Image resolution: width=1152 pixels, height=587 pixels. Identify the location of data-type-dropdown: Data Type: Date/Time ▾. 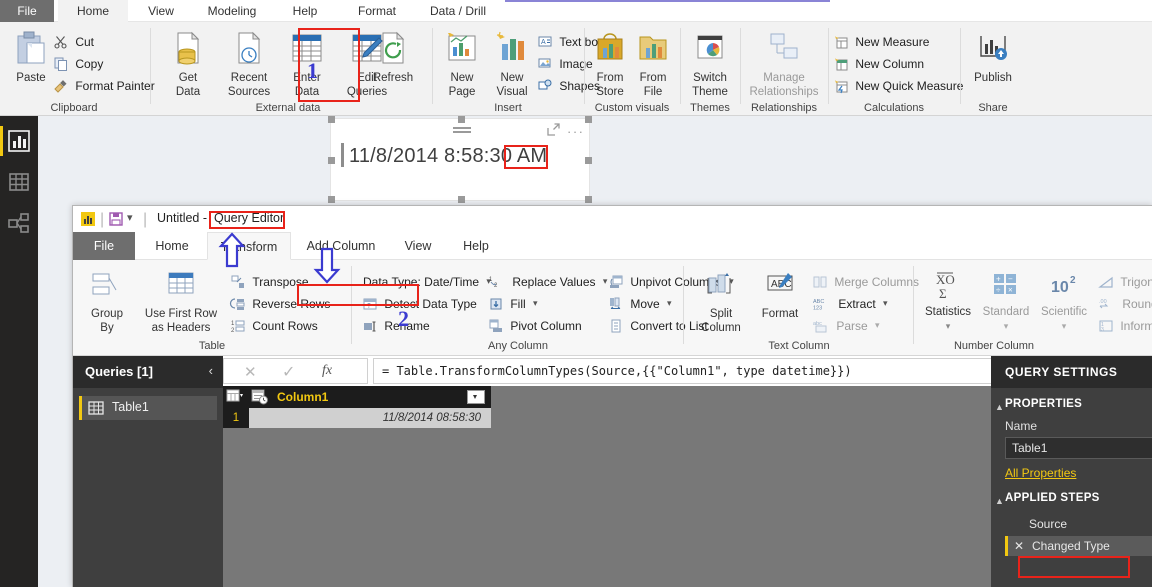
(427, 281).